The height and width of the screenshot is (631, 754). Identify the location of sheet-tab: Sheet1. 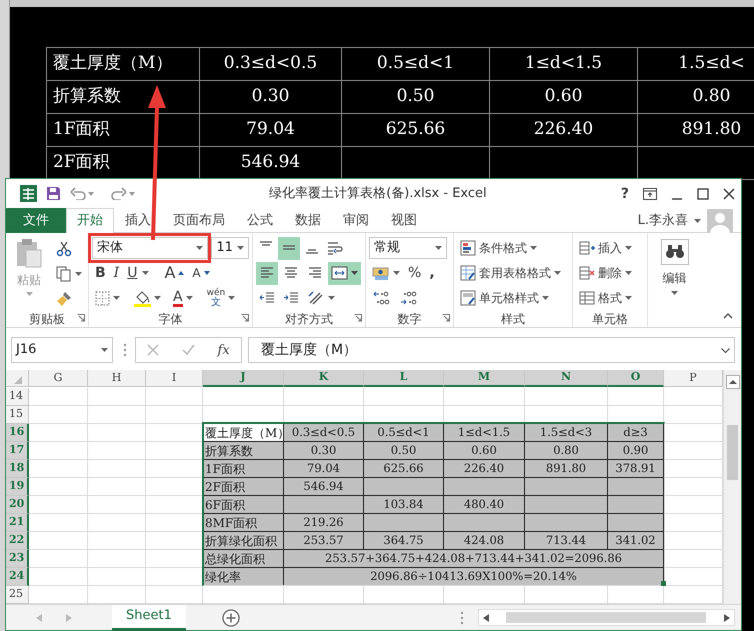
(149, 617).